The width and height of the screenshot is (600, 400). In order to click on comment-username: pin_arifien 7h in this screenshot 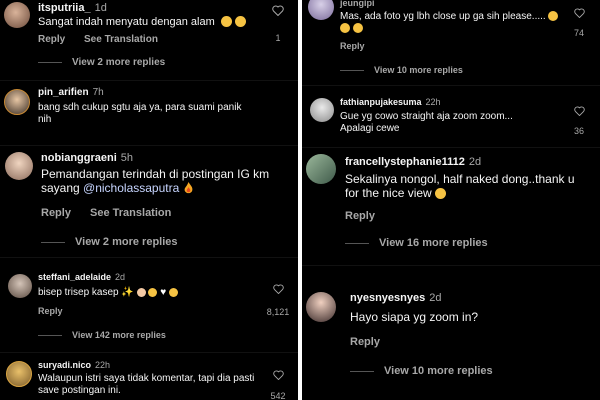, I will do `click(71, 92)`.